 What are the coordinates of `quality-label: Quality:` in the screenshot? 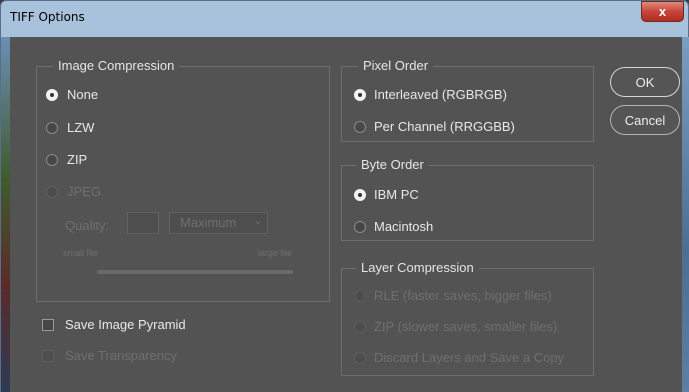 It's located at (87, 225).